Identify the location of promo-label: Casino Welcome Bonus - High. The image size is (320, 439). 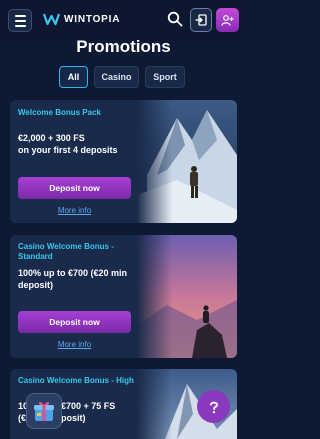
(76, 380).